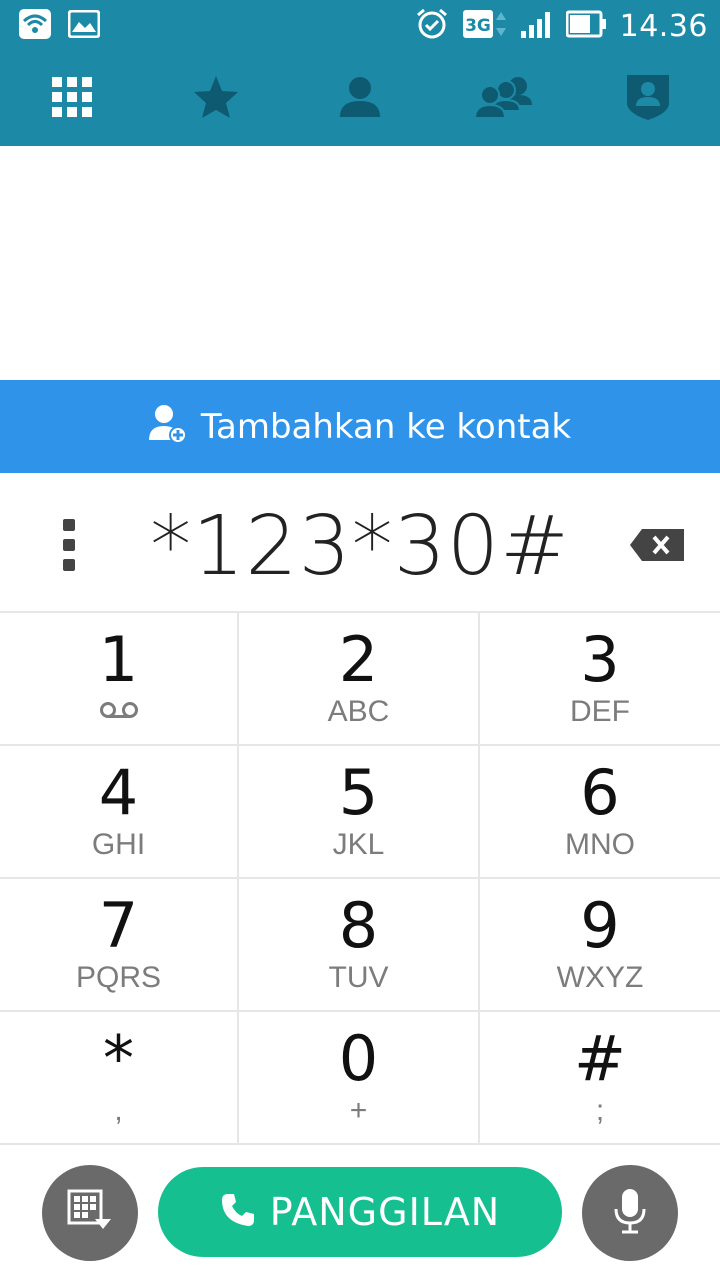 The height and width of the screenshot is (1280, 720). What do you see at coordinates (358, 1110) in the screenshot?
I see `key-letters: +` at bounding box center [358, 1110].